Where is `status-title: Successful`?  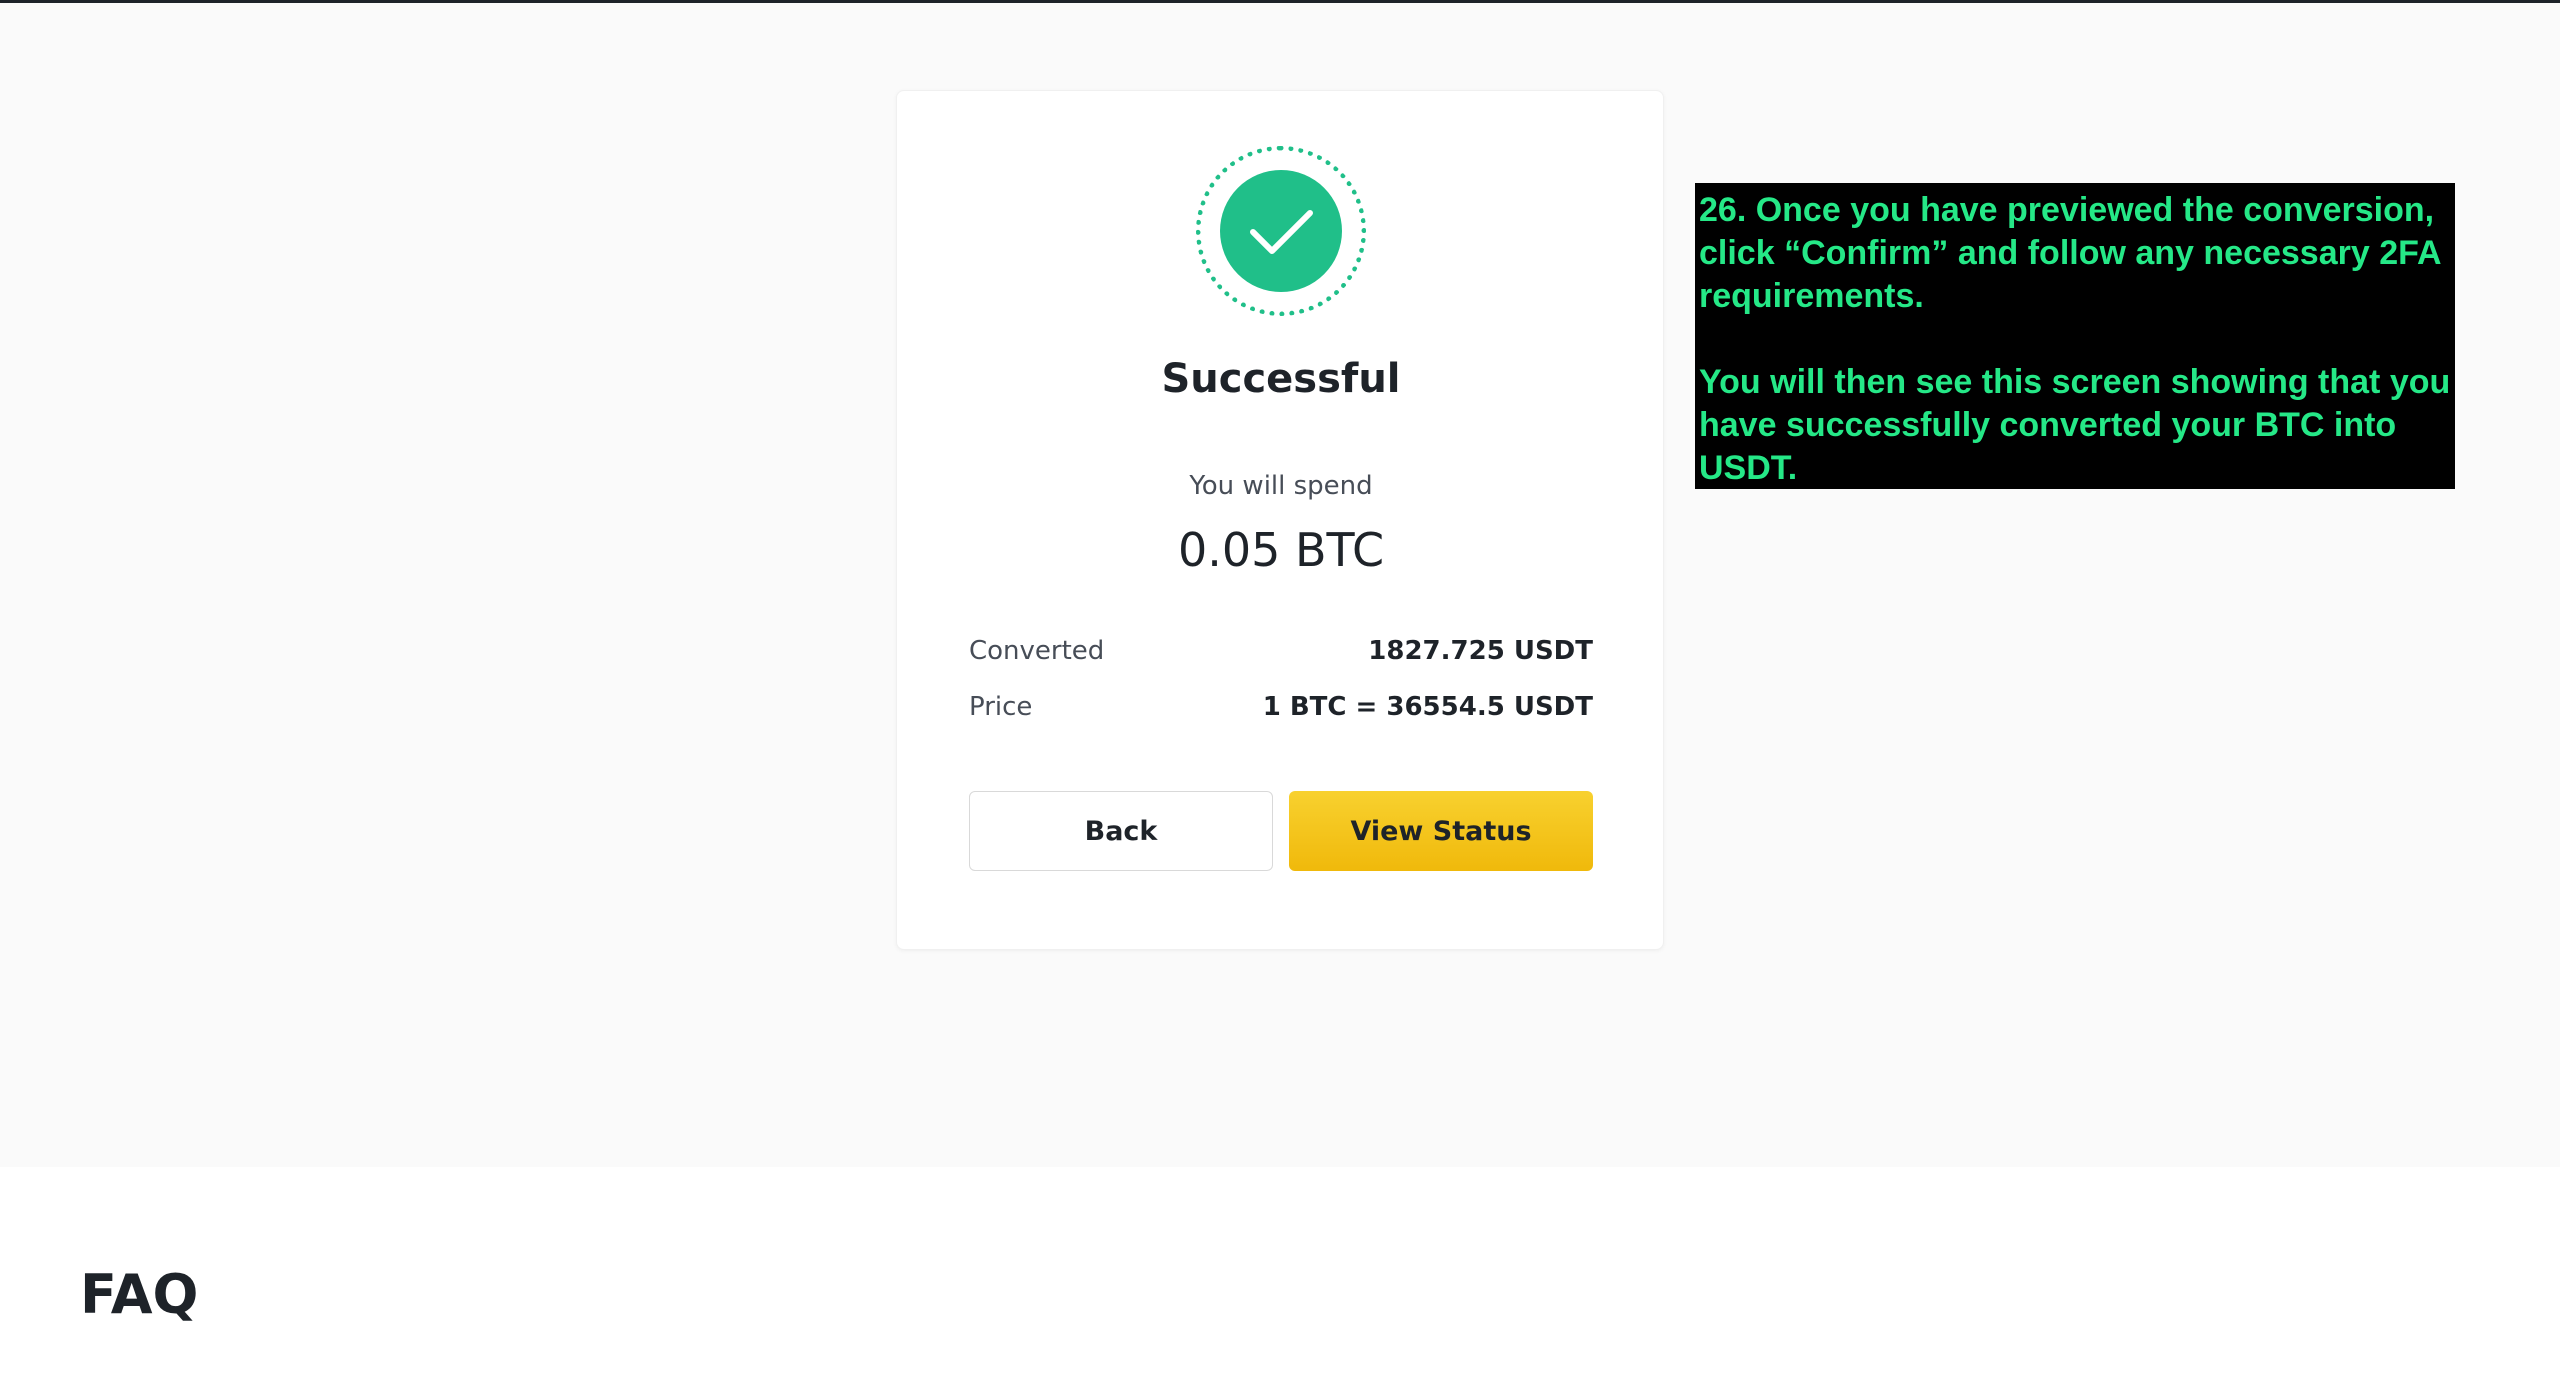 status-title: Successful is located at coordinates (1281, 379).